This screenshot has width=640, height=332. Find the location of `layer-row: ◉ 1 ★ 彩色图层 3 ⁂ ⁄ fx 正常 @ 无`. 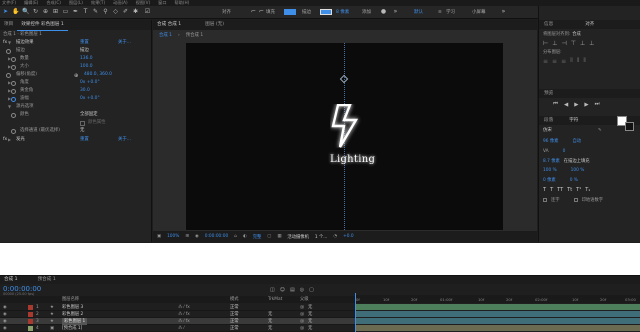

layer-row: ◉ 1 ★ 彩色图层 3 ⁂ ⁄ fx 正常 @ 无 is located at coordinates (177, 307).